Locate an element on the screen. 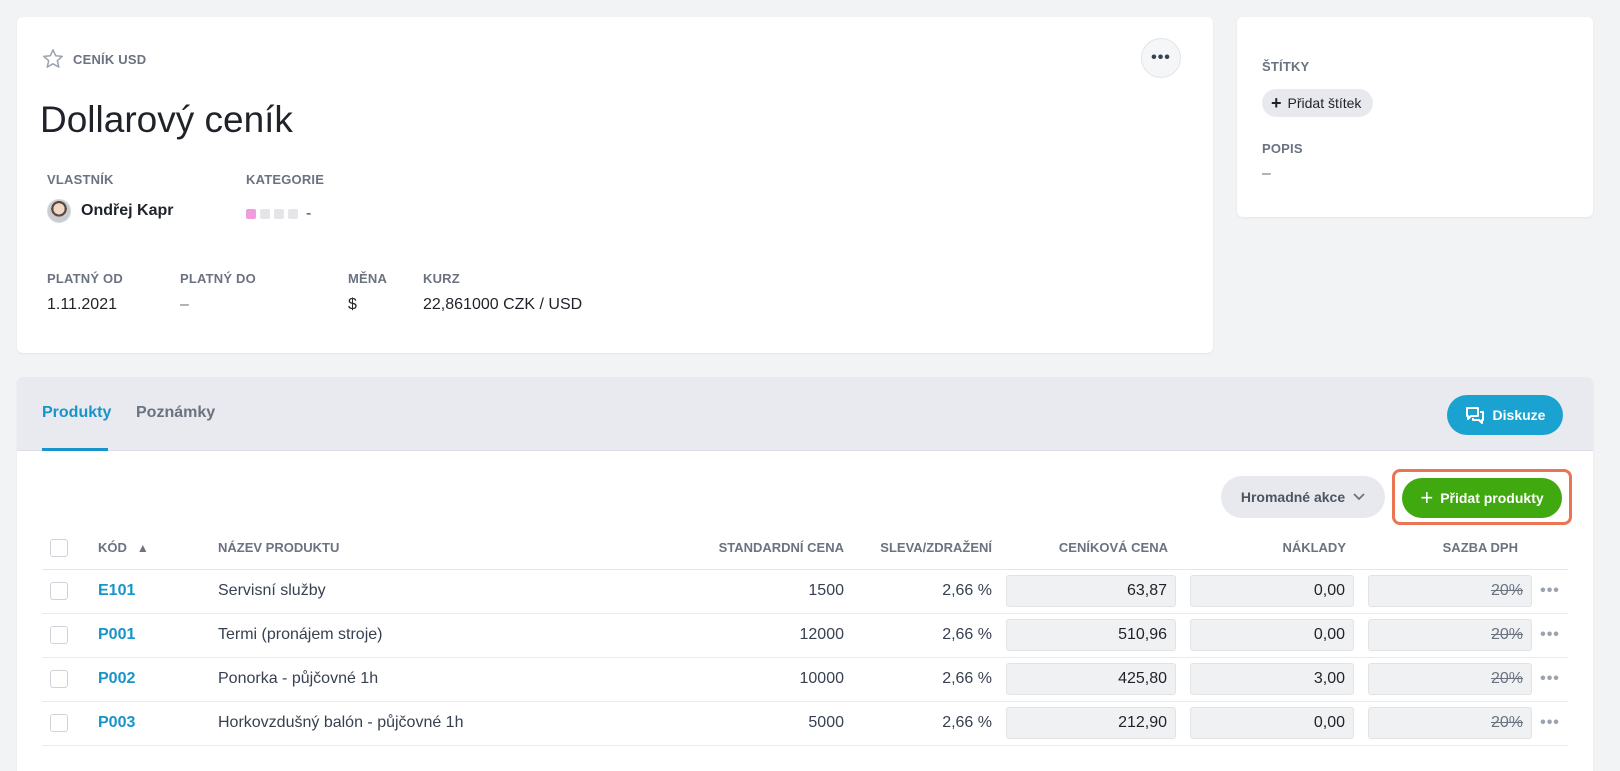  discussion-button: Diskuze is located at coordinates (1505, 415).